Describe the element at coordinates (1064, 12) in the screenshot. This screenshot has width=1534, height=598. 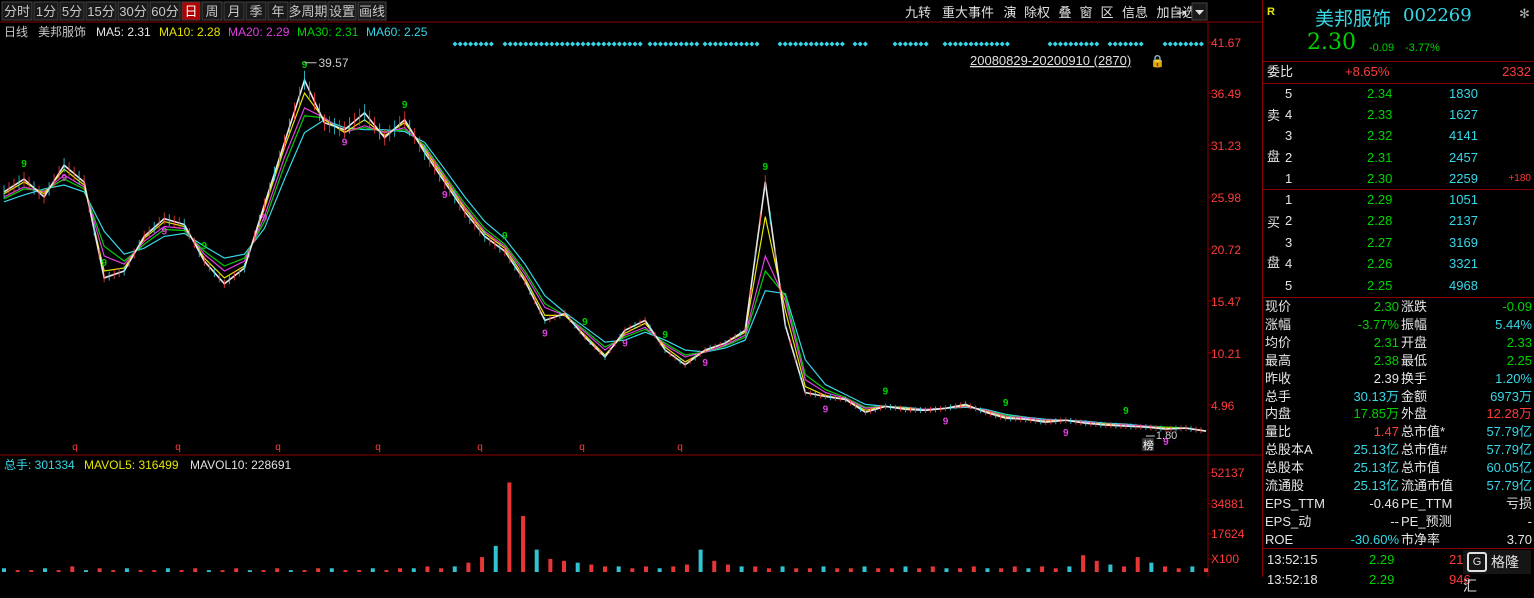
I see `toolbar-btn-4: 叠` at that location.